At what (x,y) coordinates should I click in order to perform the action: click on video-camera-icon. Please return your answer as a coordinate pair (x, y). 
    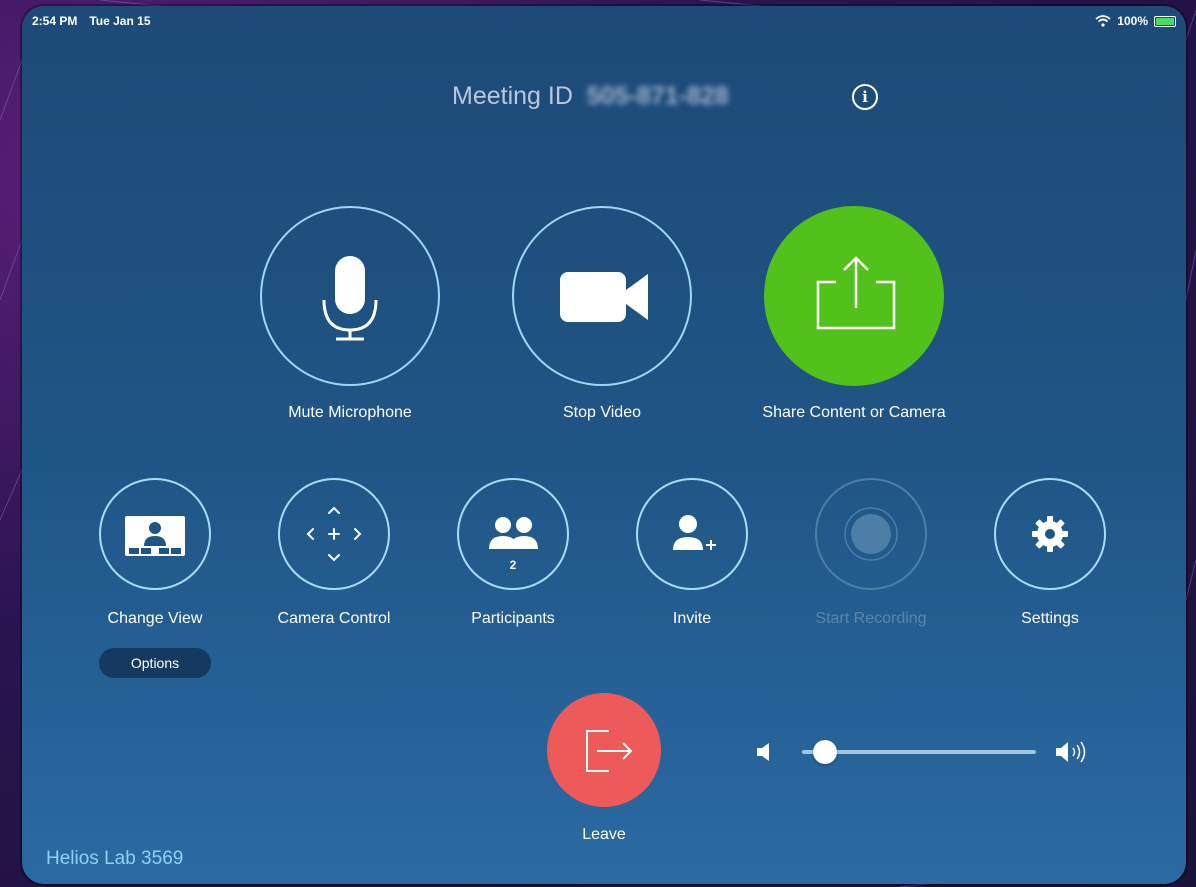
    Looking at the image, I should click on (604, 297).